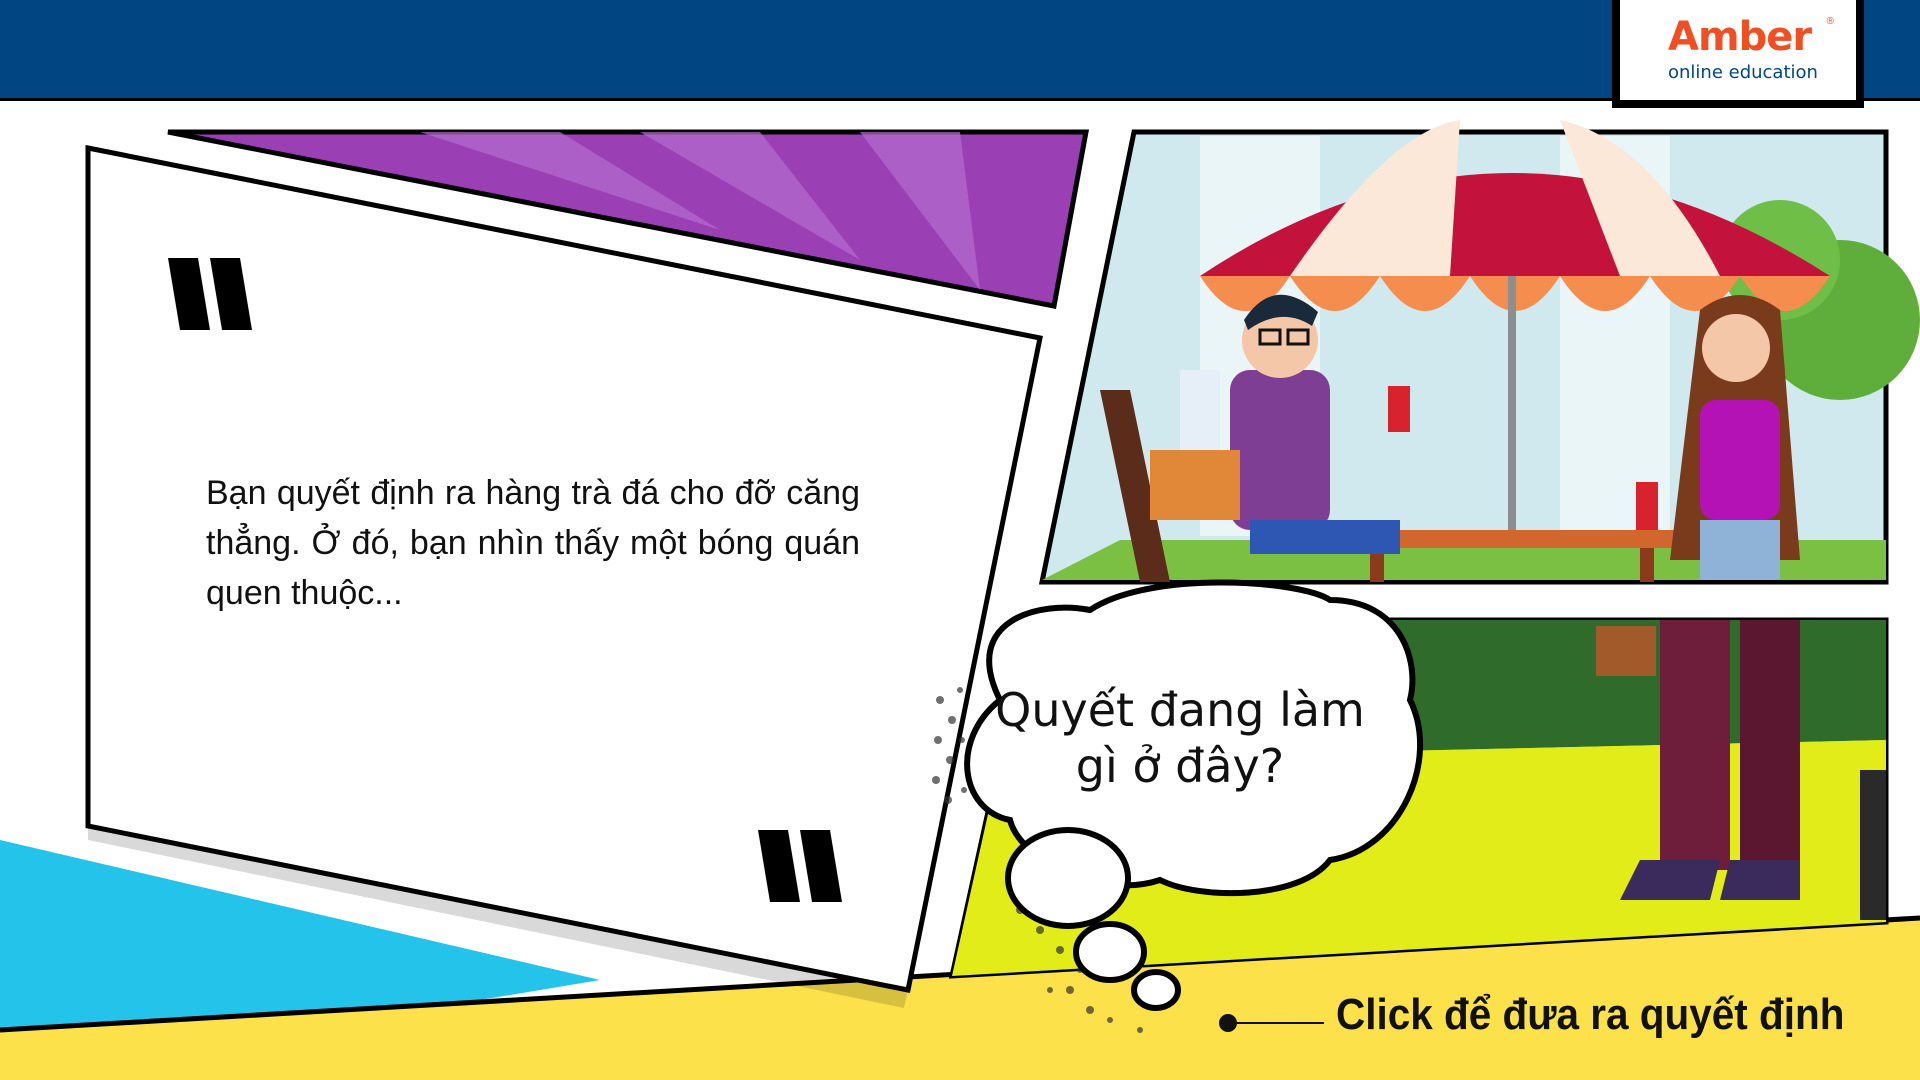 The height and width of the screenshot is (1080, 1920). I want to click on thought-text: Quyết đang làm gì ở đây?, so click(1180, 738).